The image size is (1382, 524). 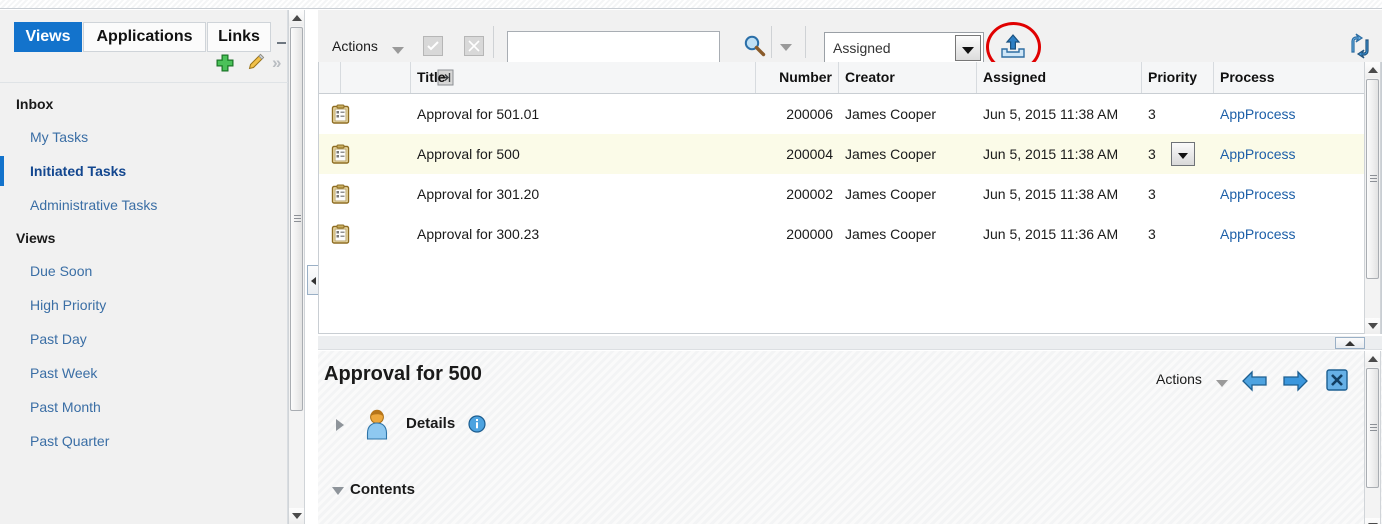 I want to click on select-all-button, so click(x=433, y=46).